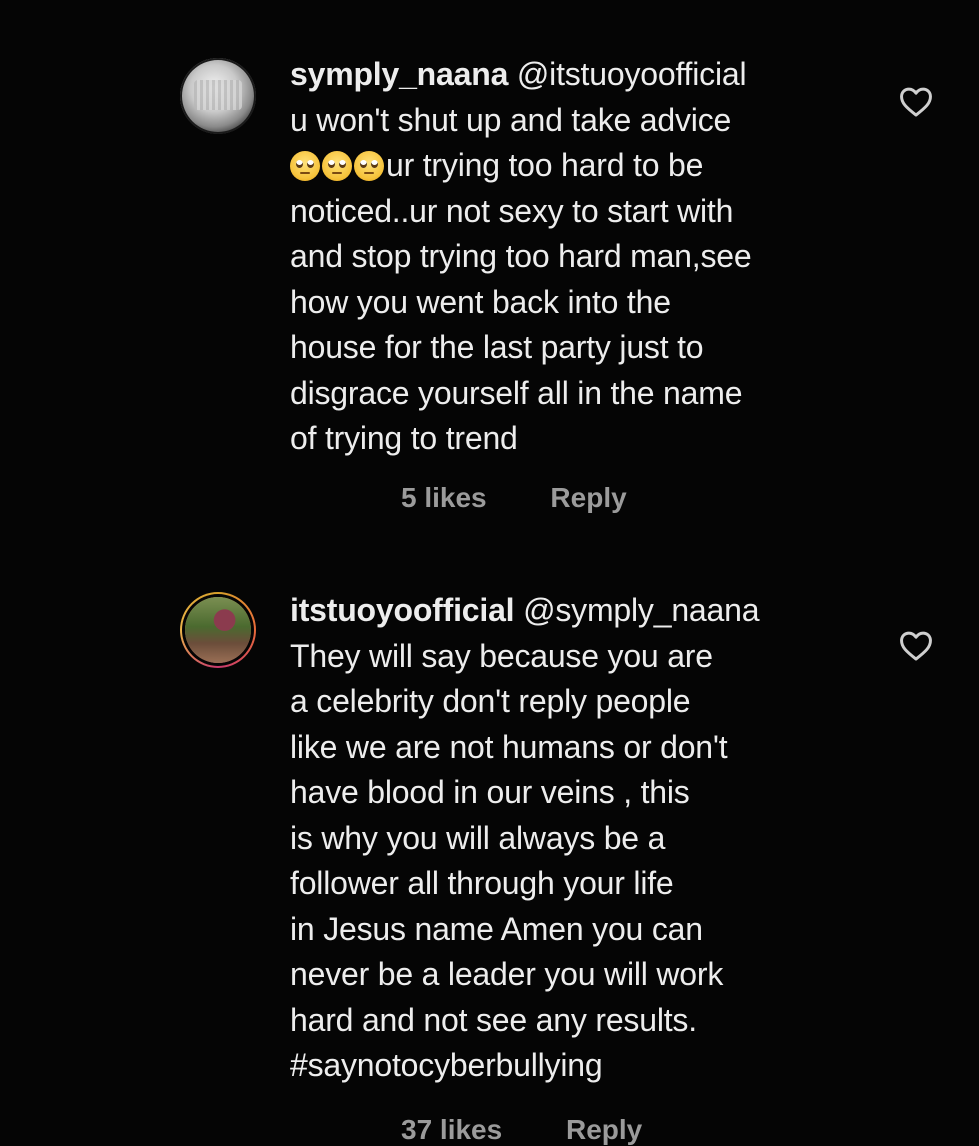  What do you see at coordinates (641, 610) in the screenshot?
I see `comment-mention: @symply_naana` at bounding box center [641, 610].